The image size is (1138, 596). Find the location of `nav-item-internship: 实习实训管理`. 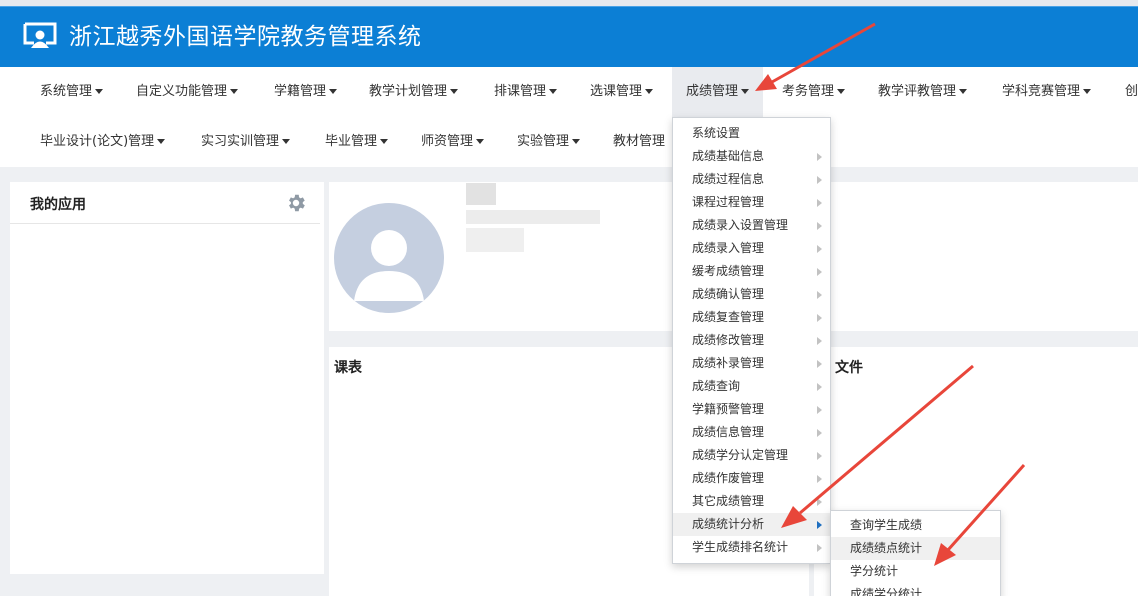

nav-item-internship: 实习实训管理 is located at coordinates (246, 142).